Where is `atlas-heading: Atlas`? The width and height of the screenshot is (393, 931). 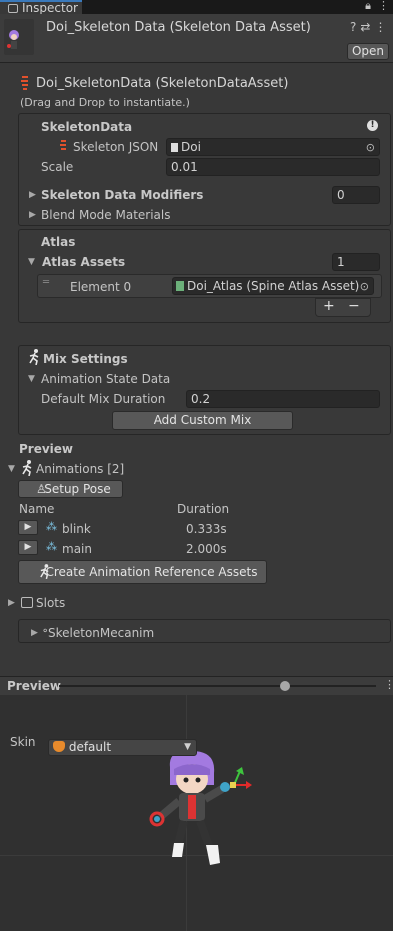
atlas-heading: Atlas is located at coordinates (58, 242).